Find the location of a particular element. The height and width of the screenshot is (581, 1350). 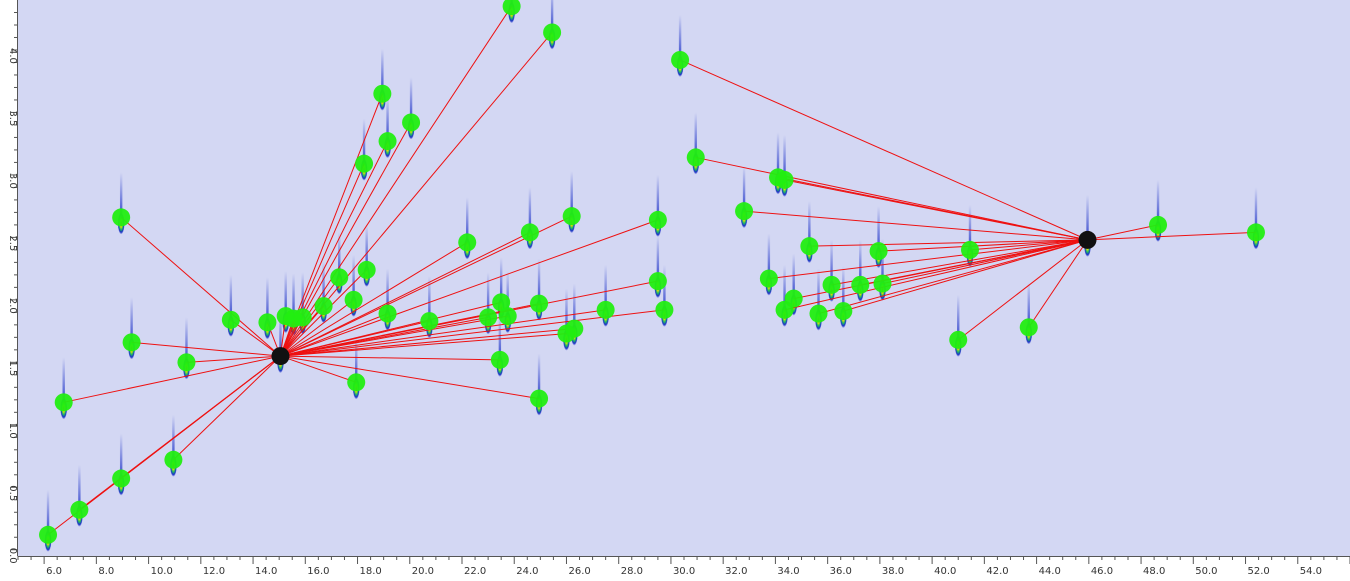

y-tick-label: 2.0 is located at coordinates (12, 306).